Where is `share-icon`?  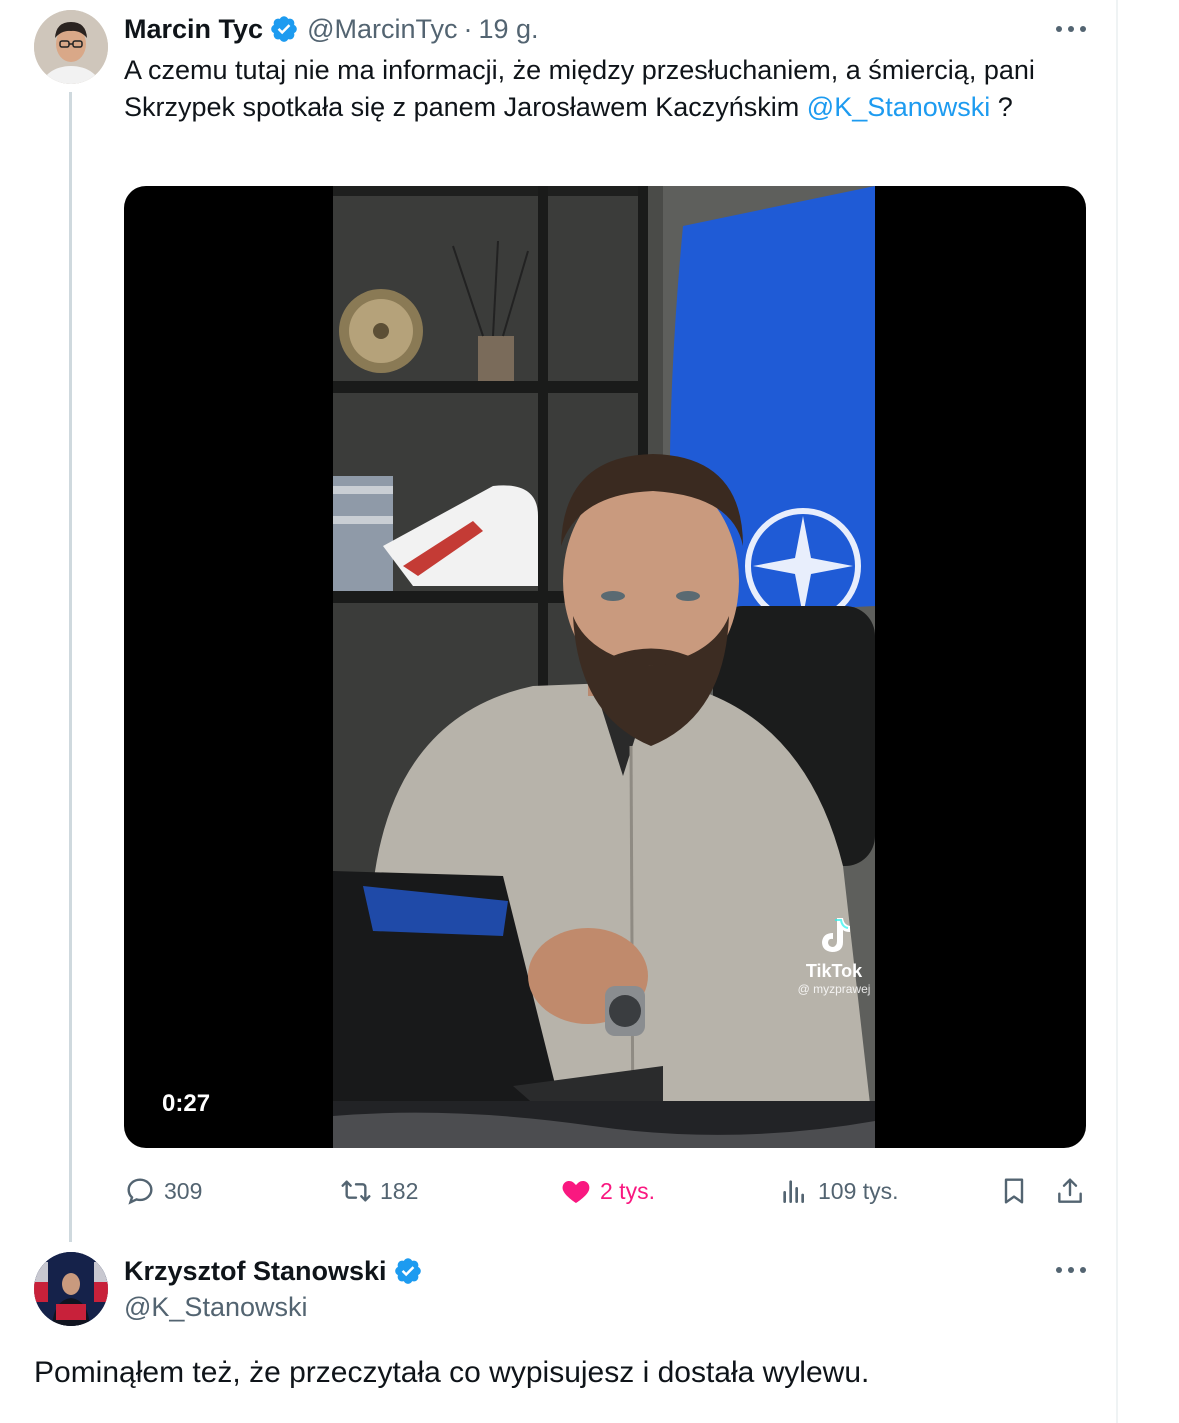
share-icon is located at coordinates (1070, 1190).